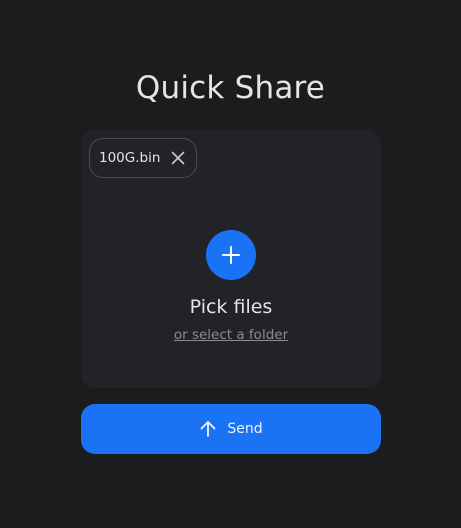 The image size is (461, 528). I want to click on arrow-up-icon, so click(208, 429).